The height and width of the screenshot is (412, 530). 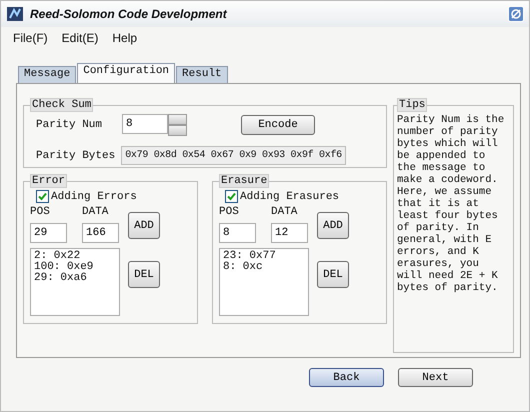 What do you see at coordinates (48, 233) in the screenshot?
I see `pos-field: 29` at bounding box center [48, 233].